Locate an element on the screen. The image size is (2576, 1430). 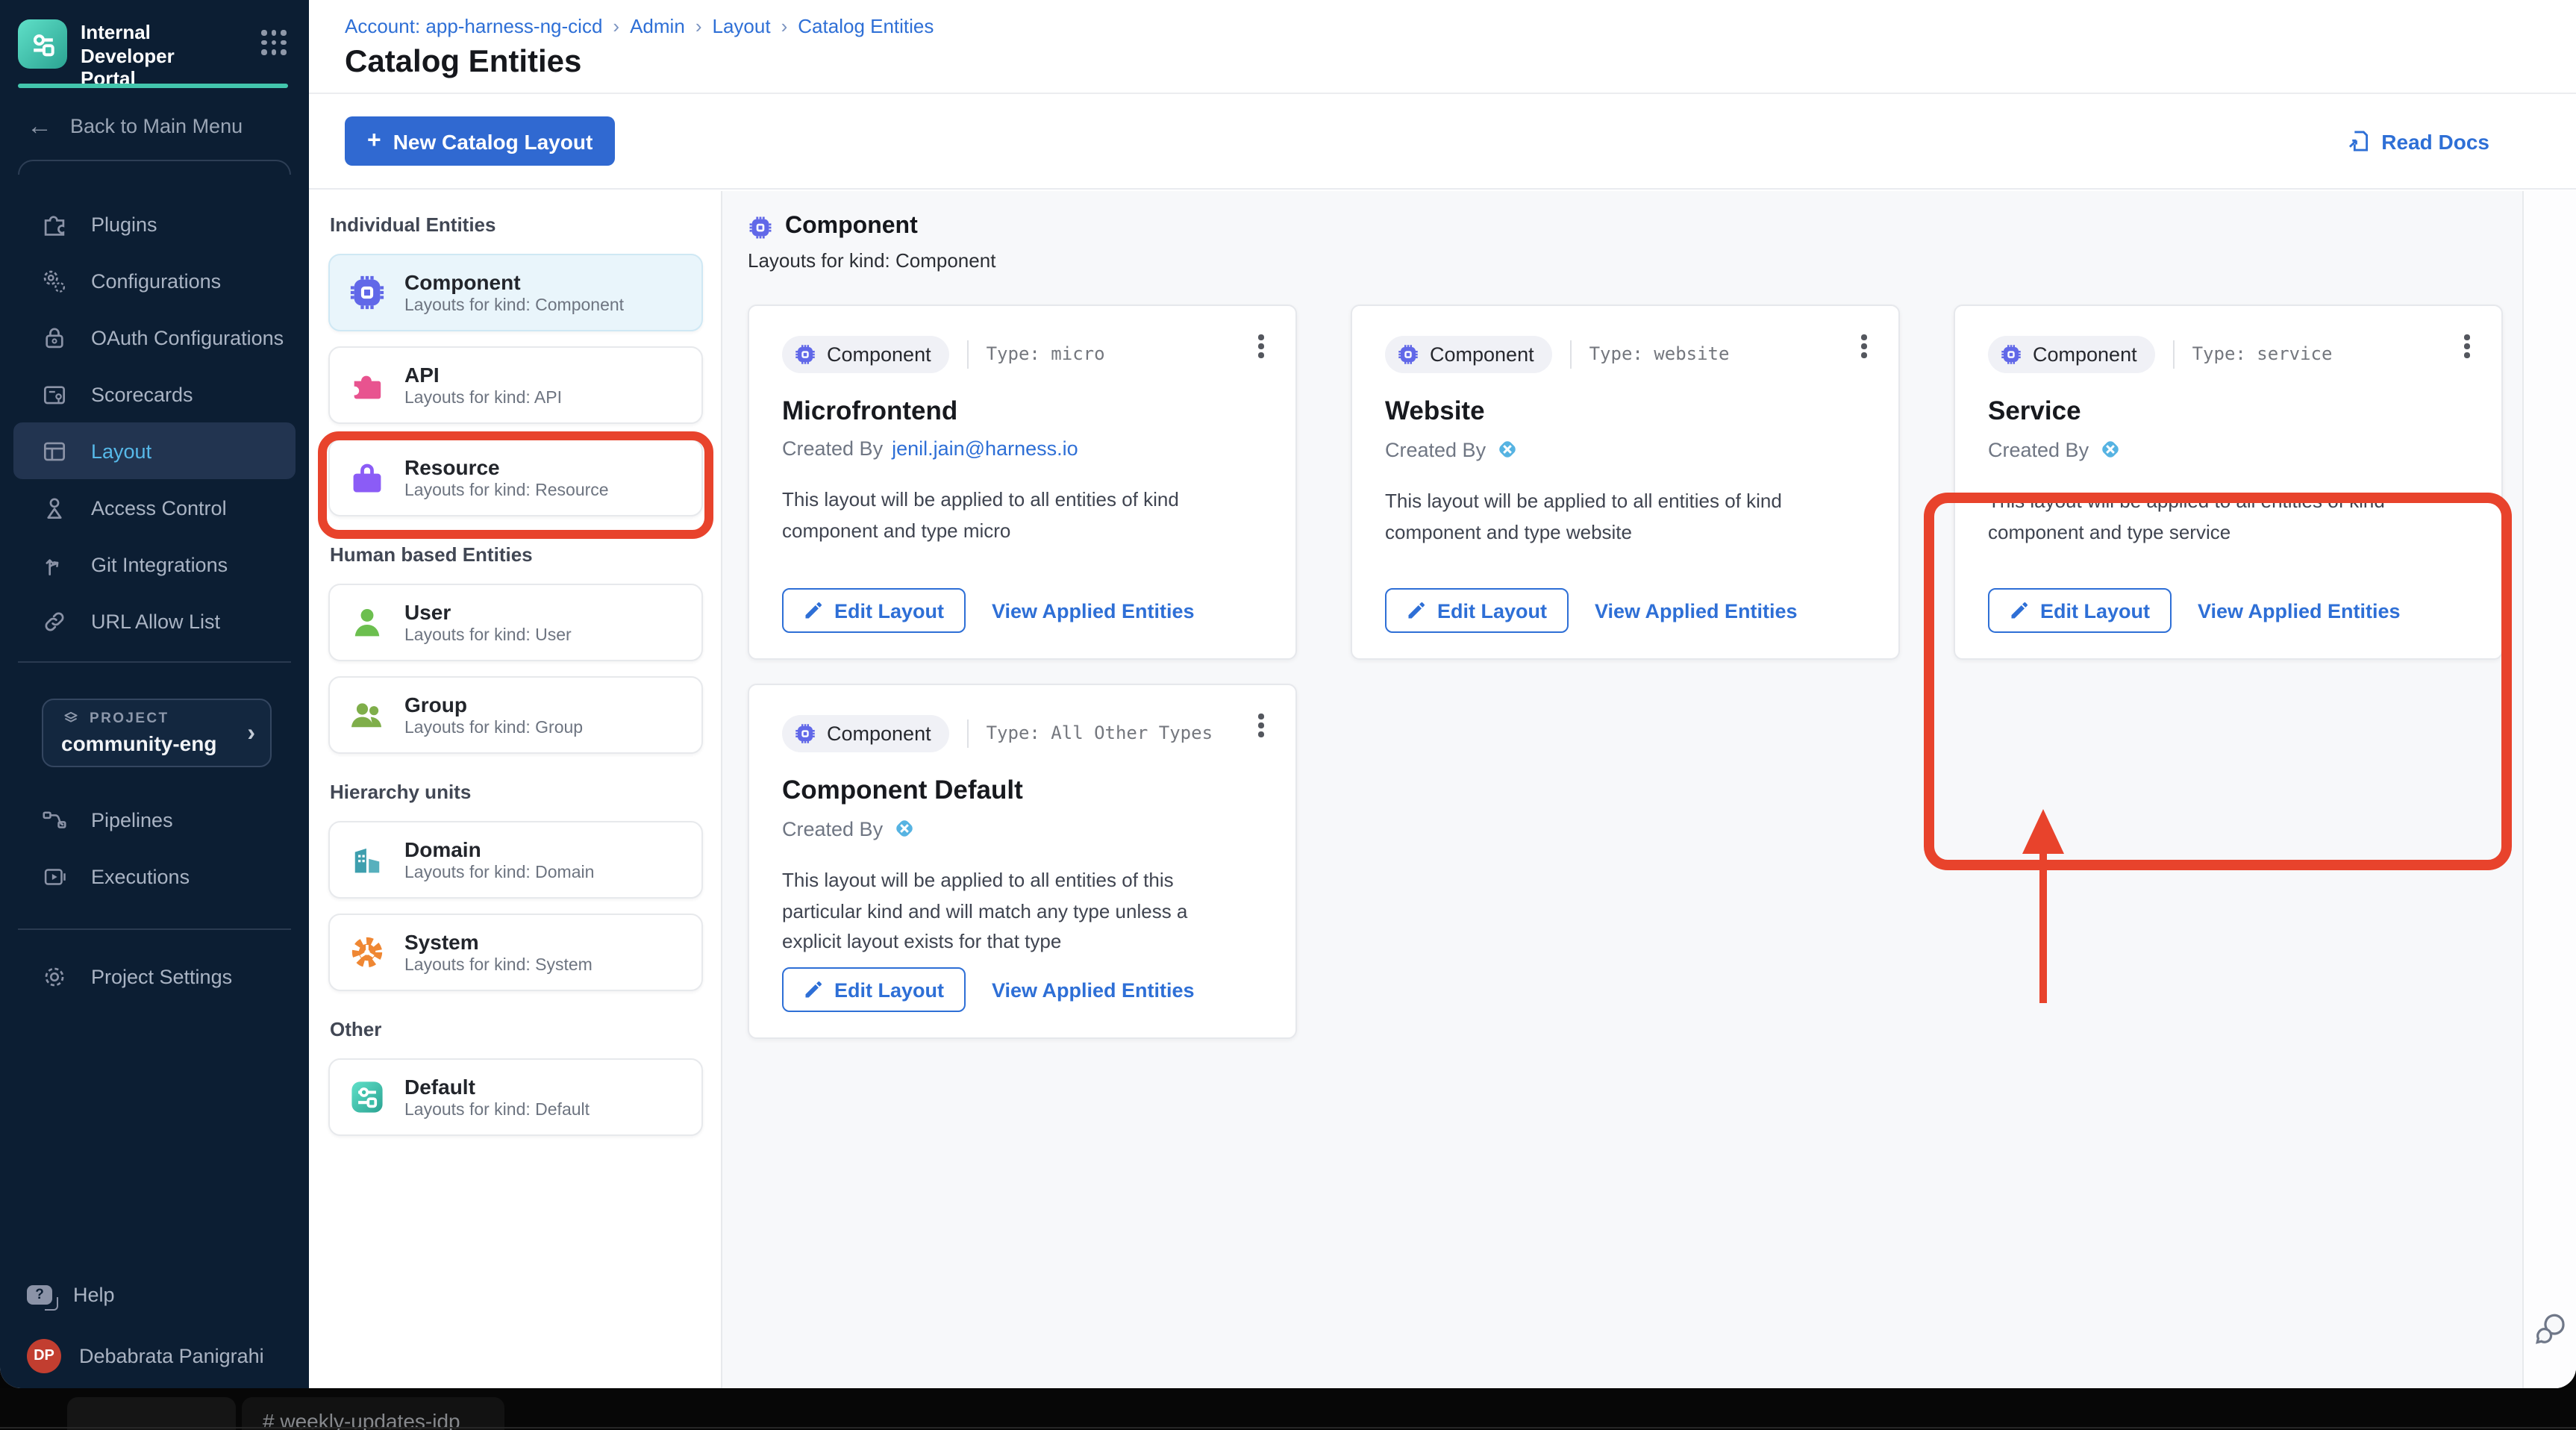
back-to-main-menu: ← Back to Main Menu is located at coordinates (168, 126).